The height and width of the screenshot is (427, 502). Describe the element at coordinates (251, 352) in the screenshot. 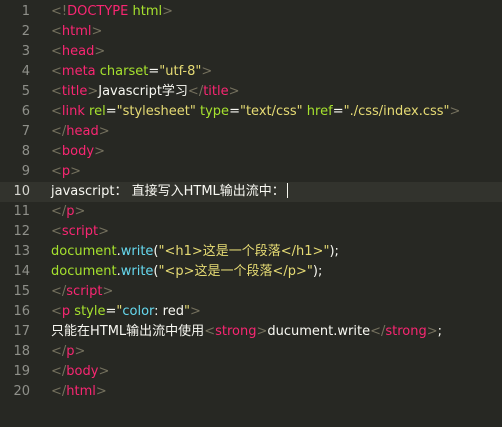

I see `code-line: 18 </p>` at that location.